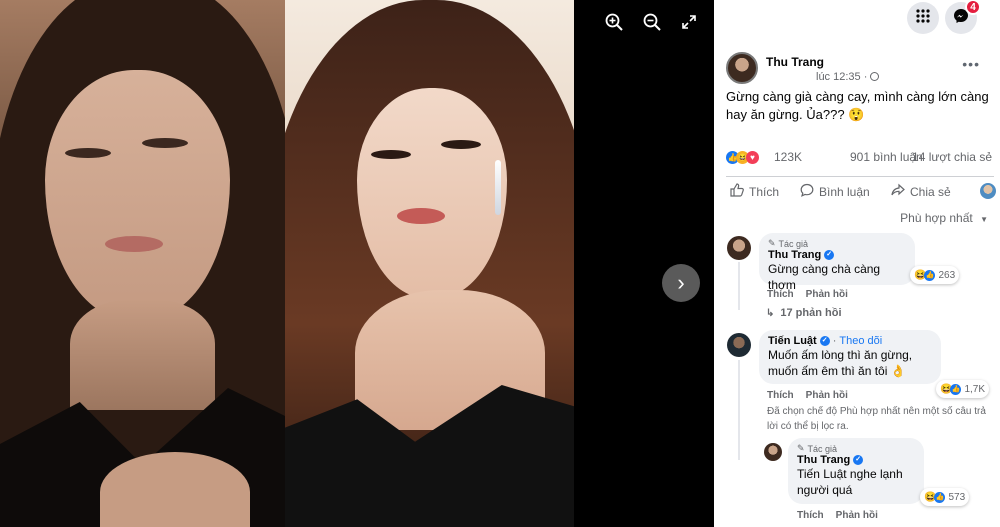 The width and height of the screenshot is (1000, 527). I want to click on comment-author: Tiến Luật ✓ · Theo dõi, so click(850, 341).